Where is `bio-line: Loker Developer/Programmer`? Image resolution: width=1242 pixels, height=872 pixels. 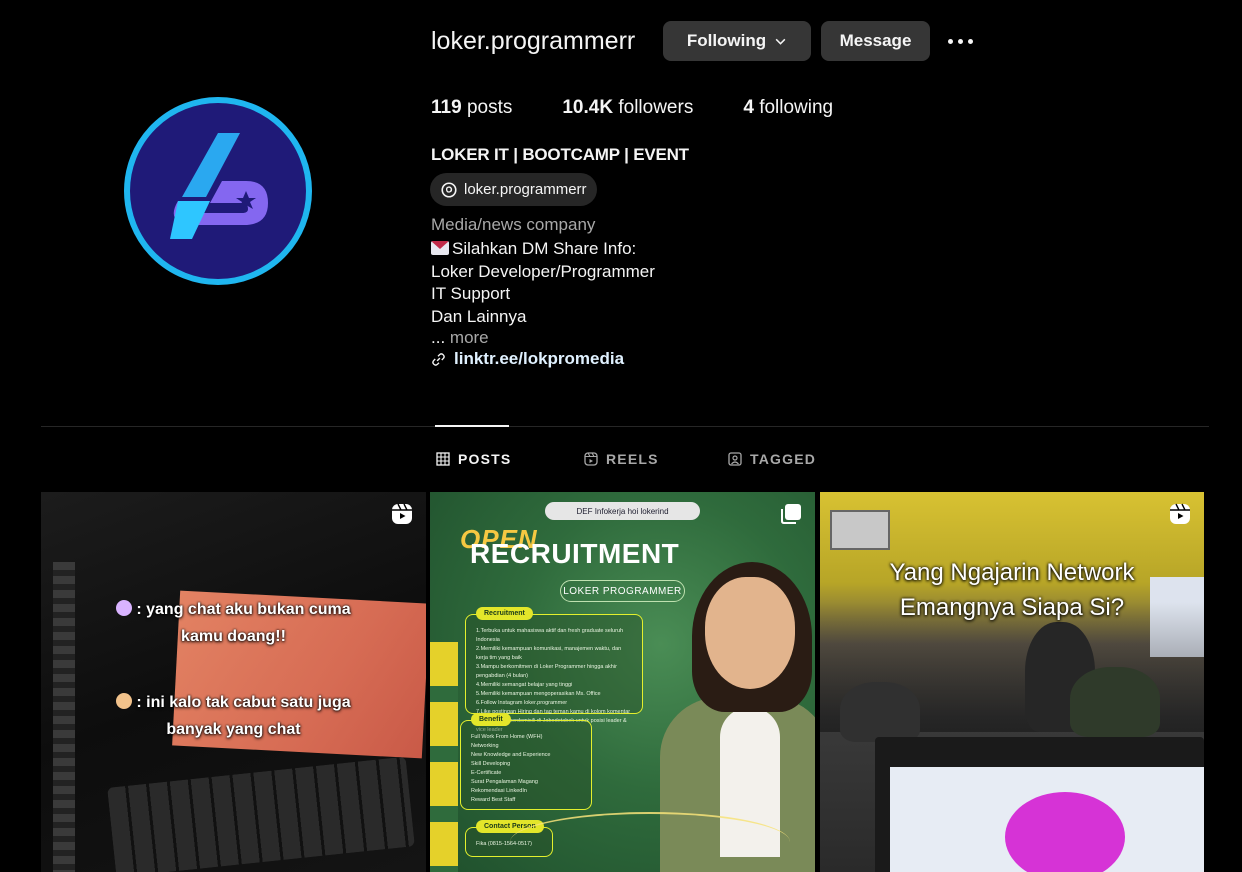 bio-line: Loker Developer/Programmer is located at coordinates (543, 271).